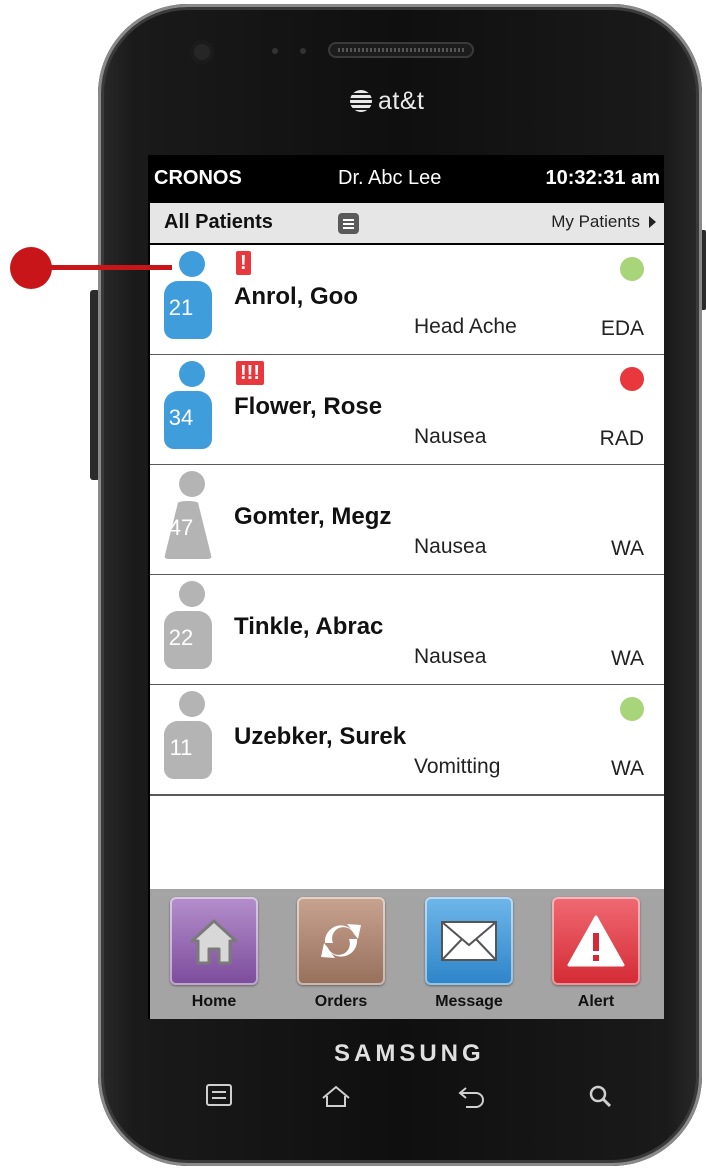 The height and width of the screenshot is (1169, 706). What do you see at coordinates (596, 1001) in the screenshot?
I see `tab-alert-label: Alert` at bounding box center [596, 1001].